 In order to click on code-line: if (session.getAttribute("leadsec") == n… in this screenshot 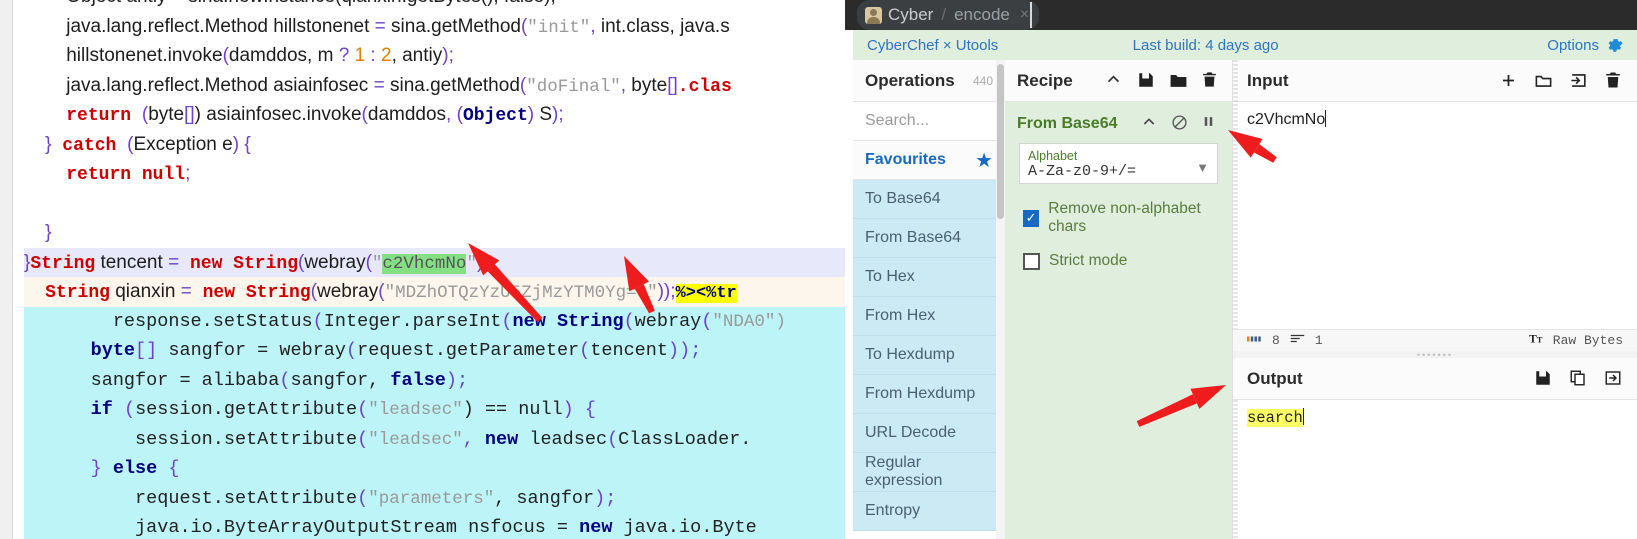, I will do `click(441, 410)`.